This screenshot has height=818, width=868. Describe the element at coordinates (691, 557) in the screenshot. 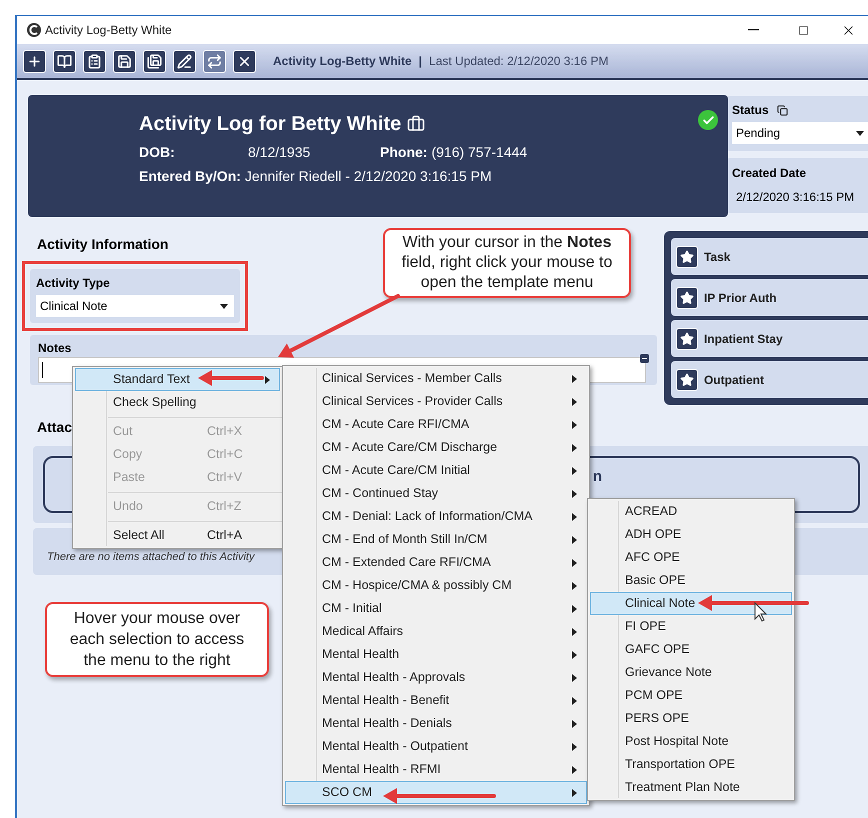

I see `menu-item: AFC OPE` at that location.